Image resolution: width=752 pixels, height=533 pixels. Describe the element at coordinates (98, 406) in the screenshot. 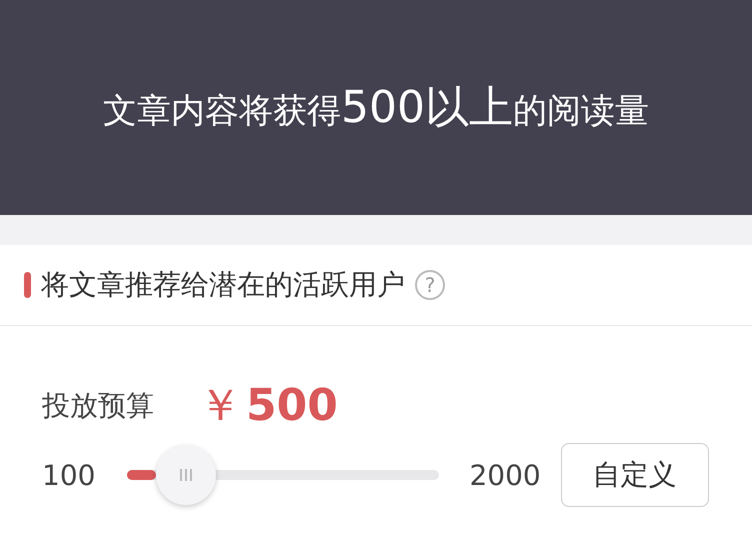

I see `budget-label: 投放预算` at that location.